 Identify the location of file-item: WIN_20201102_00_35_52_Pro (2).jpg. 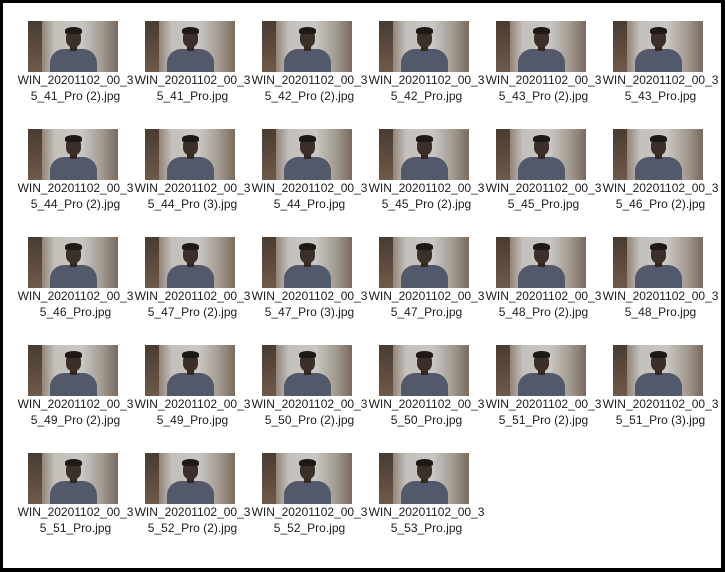
(192, 503).